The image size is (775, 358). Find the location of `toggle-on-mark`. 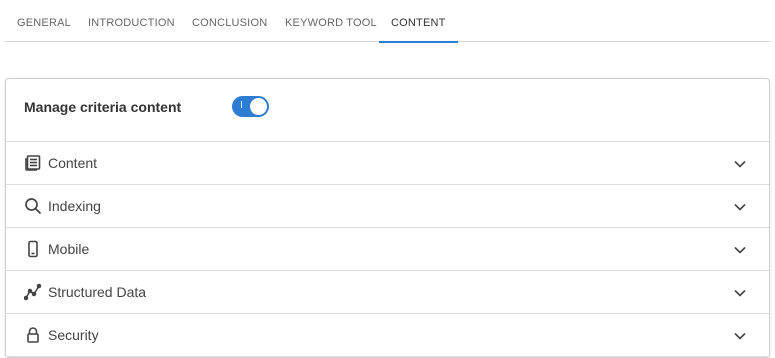

toggle-on-mark is located at coordinates (241, 104).